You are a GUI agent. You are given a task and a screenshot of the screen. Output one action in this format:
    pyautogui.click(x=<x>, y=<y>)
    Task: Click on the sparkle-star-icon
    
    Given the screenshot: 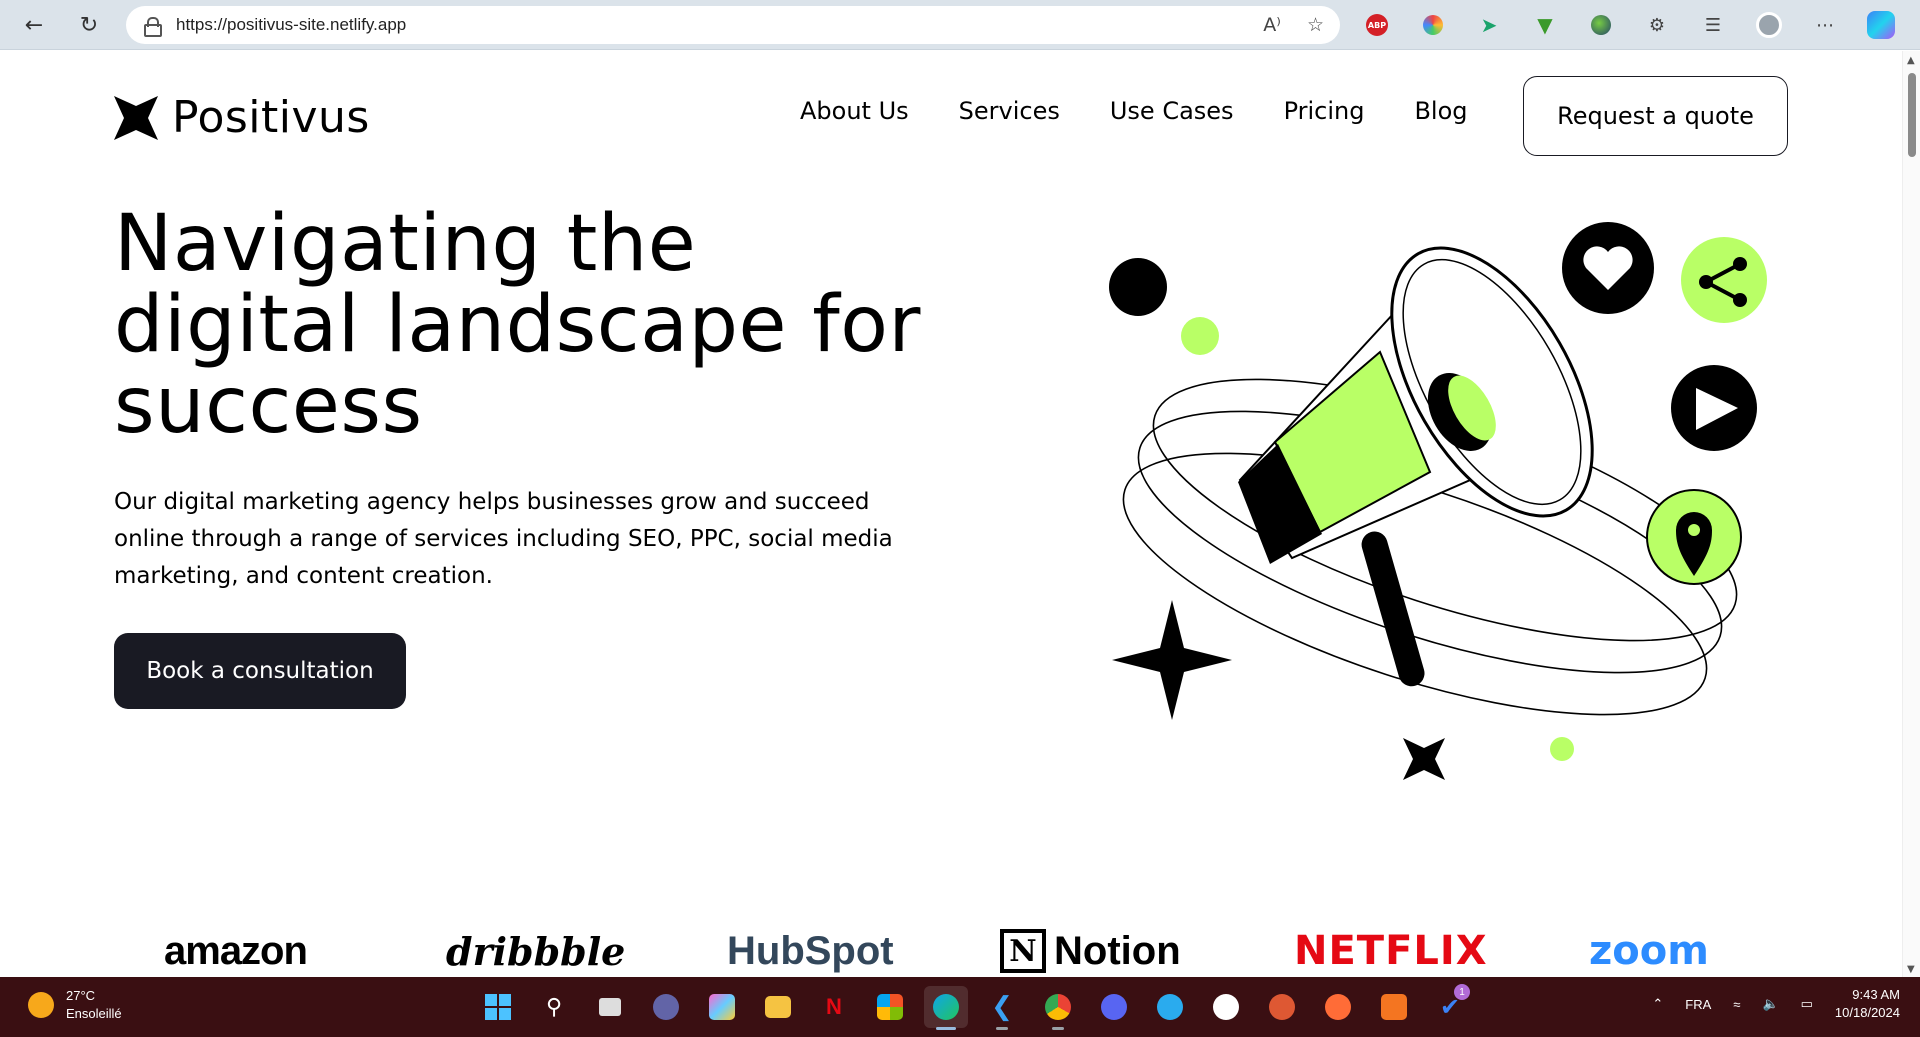 What is the action you would take?
    pyautogui.click(x=1172, y=660)
    